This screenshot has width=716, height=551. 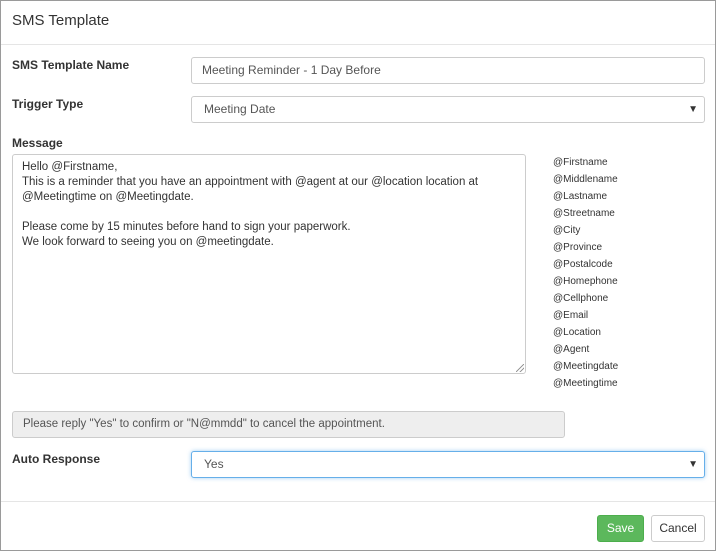 What do you see at coordinates (448, 70) in the screenshot?
I see `template-name-input: Meeting Reminder - 1 Day Before` at bounding box center [448, 70].